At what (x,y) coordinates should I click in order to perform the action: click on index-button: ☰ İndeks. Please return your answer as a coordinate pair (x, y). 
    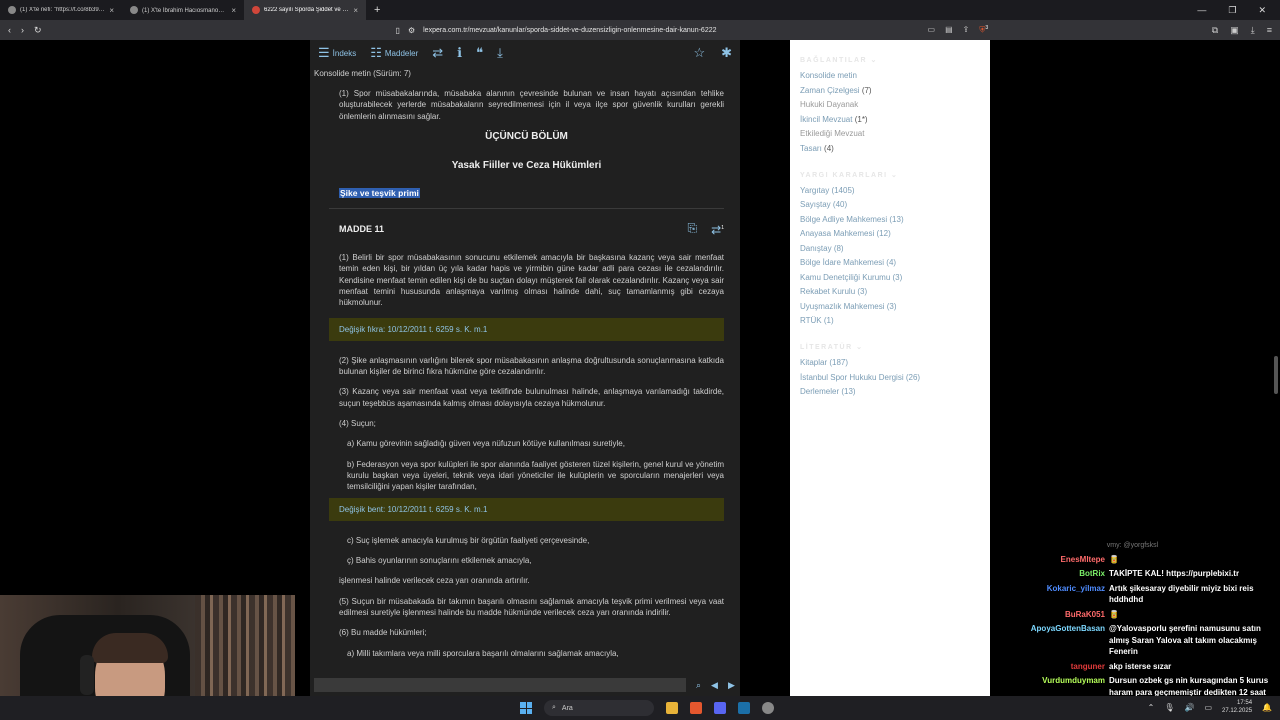
    Looking at the image, I should click on (337, 53).